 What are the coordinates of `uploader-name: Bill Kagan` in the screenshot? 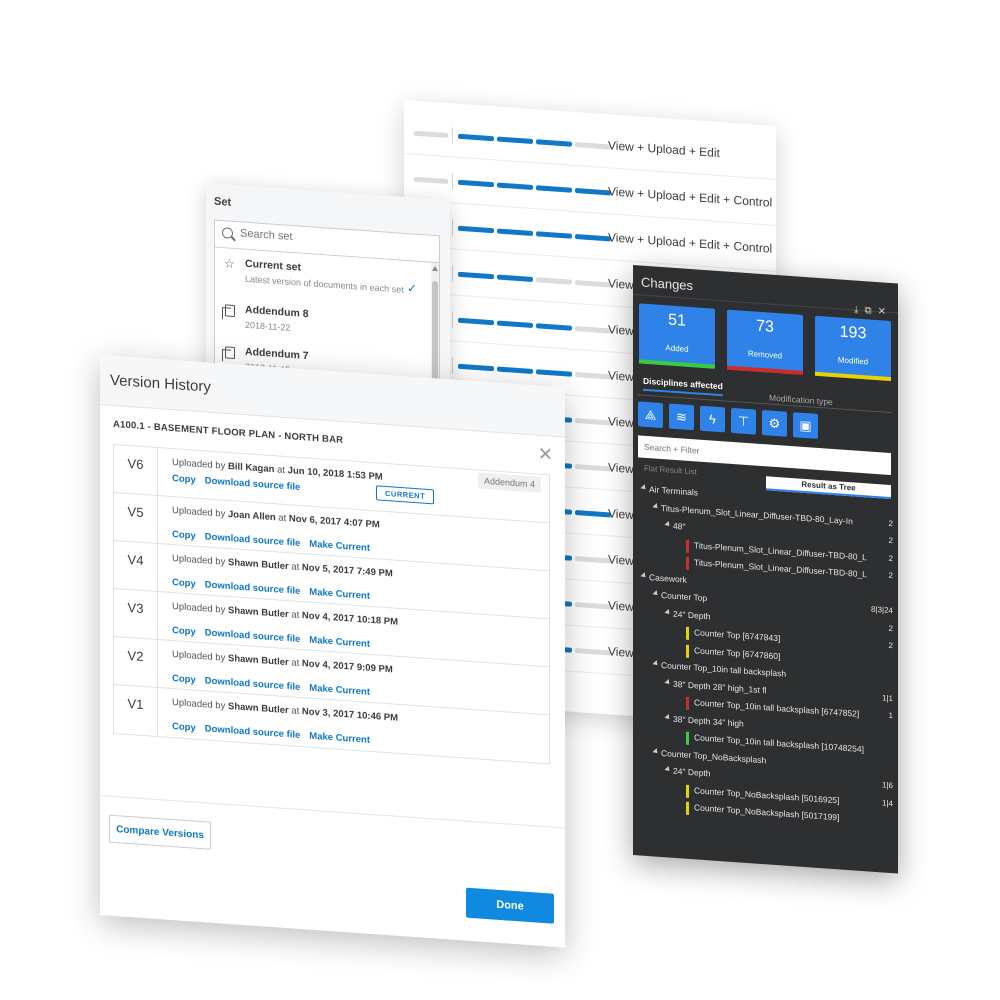 It's located at (251, 468).